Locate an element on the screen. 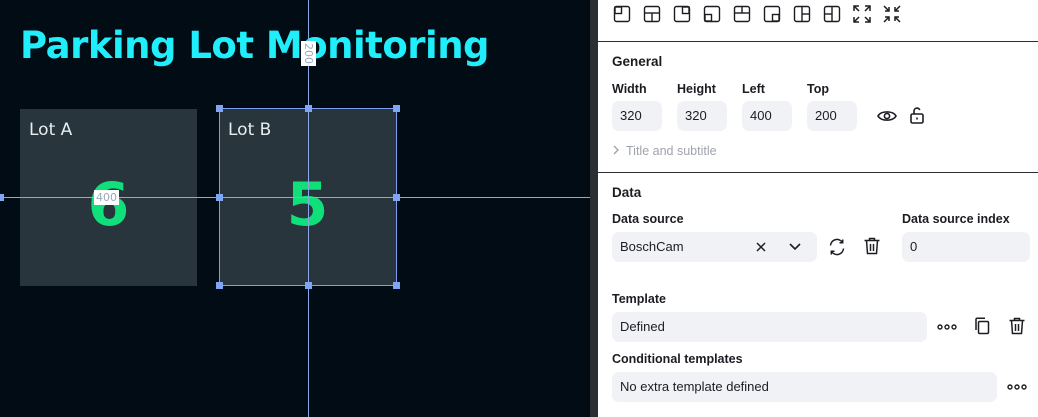 The image size is (1038, 417). resize-handle-right is located at coordinates (396, 197).